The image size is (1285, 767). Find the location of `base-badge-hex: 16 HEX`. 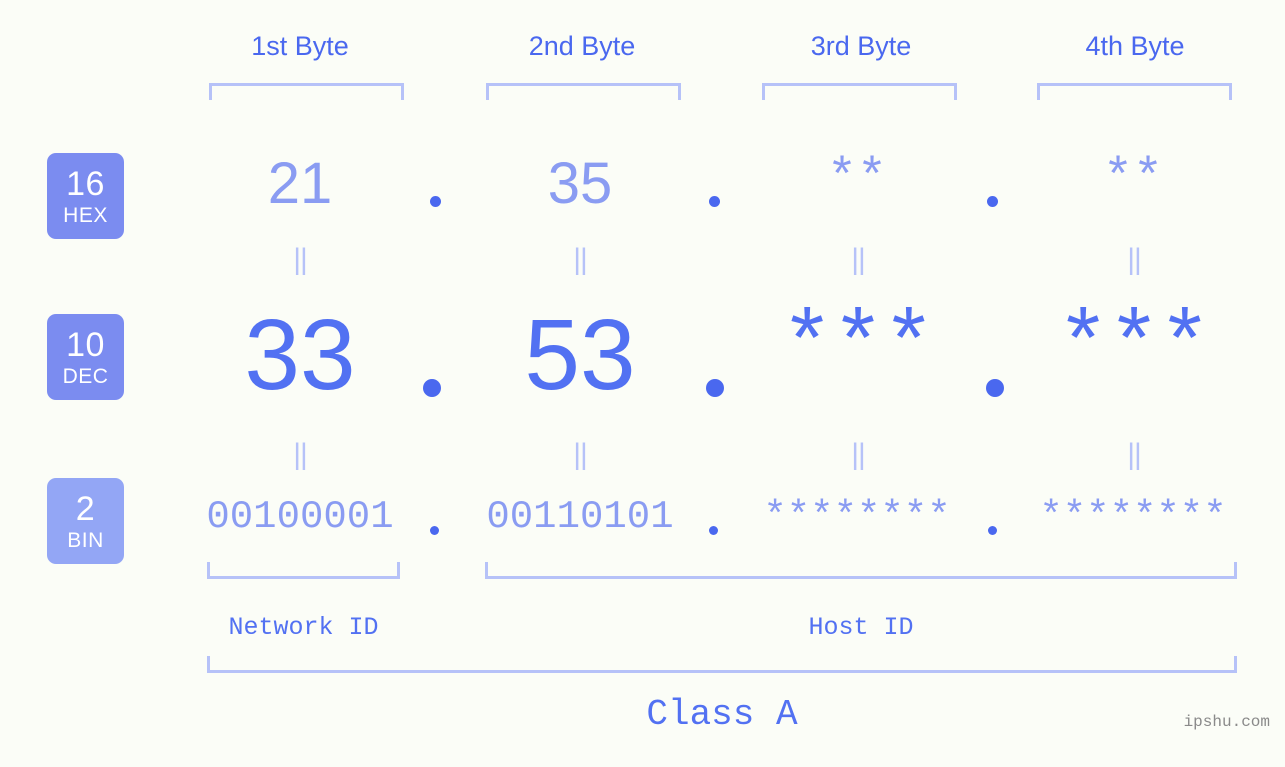

base-badge-hex: 16 HEX is located at coordinates (85, 196).